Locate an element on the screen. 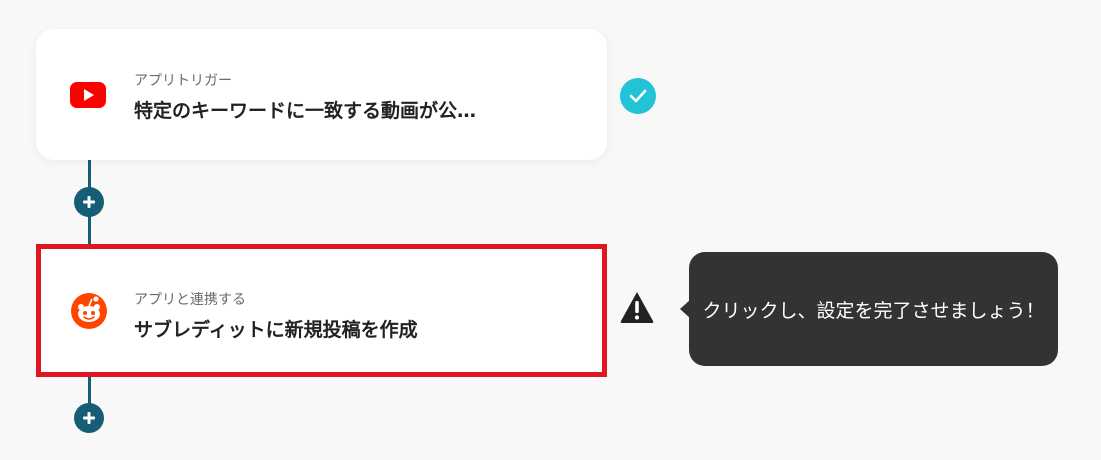 This screenshot has width=1101, height=460. tooltip-text: クリックし、設定を完了させましょう！ is located at coordinates (873, 310).